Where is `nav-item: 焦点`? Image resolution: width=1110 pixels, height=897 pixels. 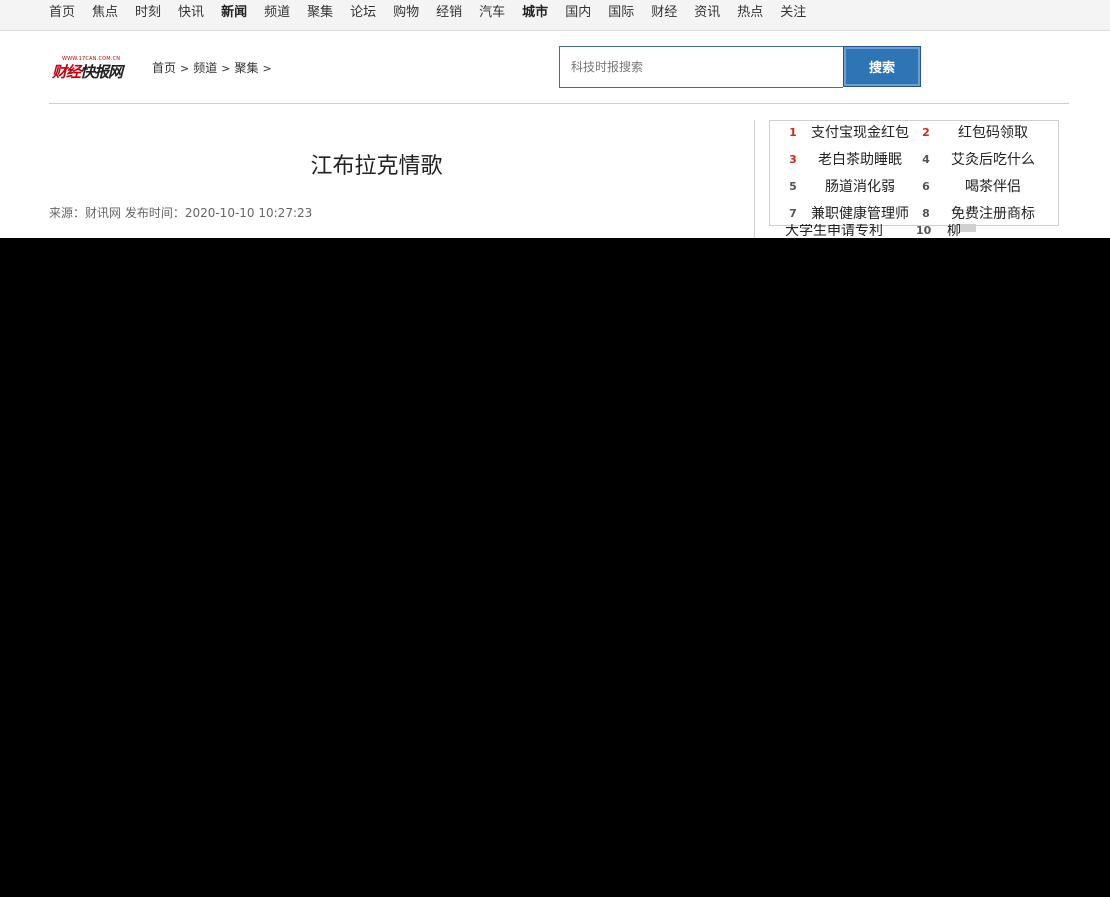 nav-item: 焦点 is located at coordinates (105, 13).